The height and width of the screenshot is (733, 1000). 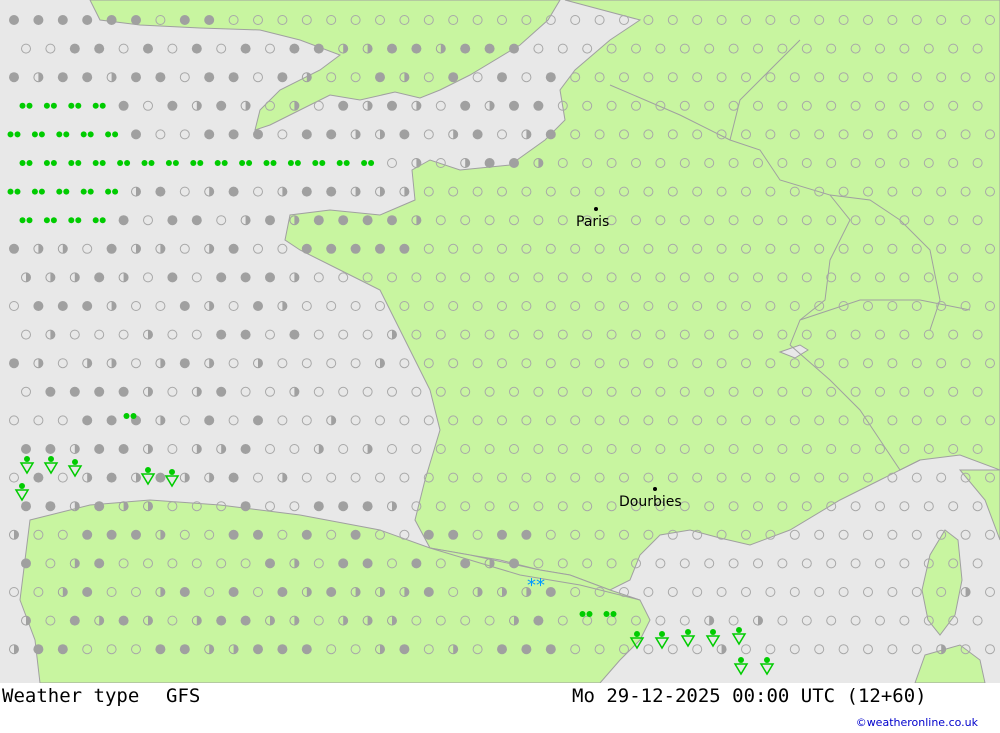 What do you see at coordinates (655, 489) in the screenshot?
I see `dourbies-marker` at bounding box center [655, 489].